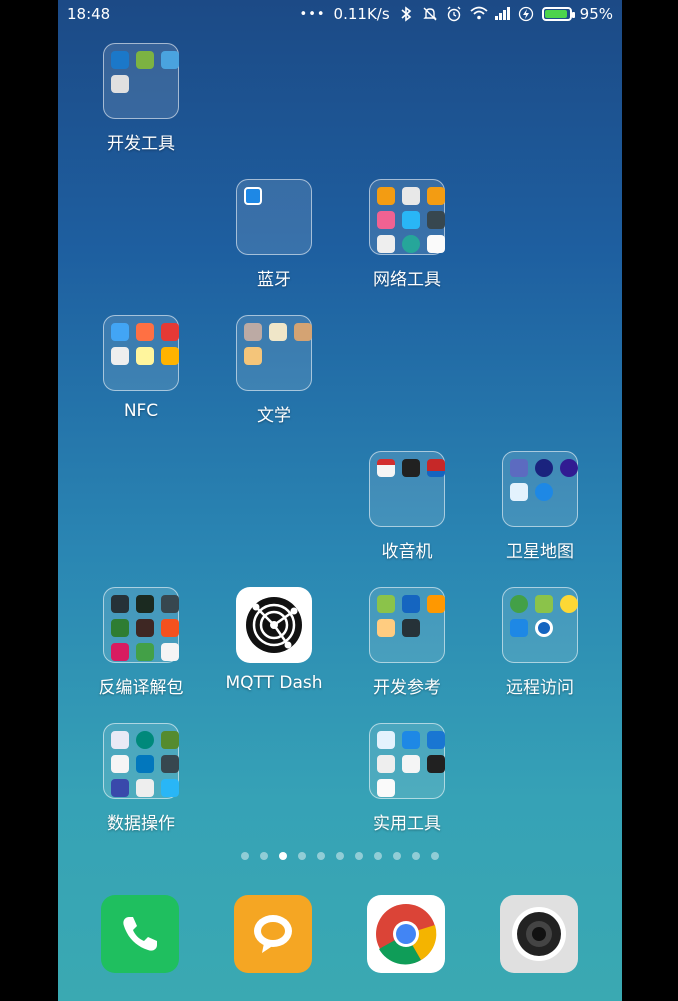 The image size is (678, 1001). I want to click on radio-app-icon, so click(386, 468).